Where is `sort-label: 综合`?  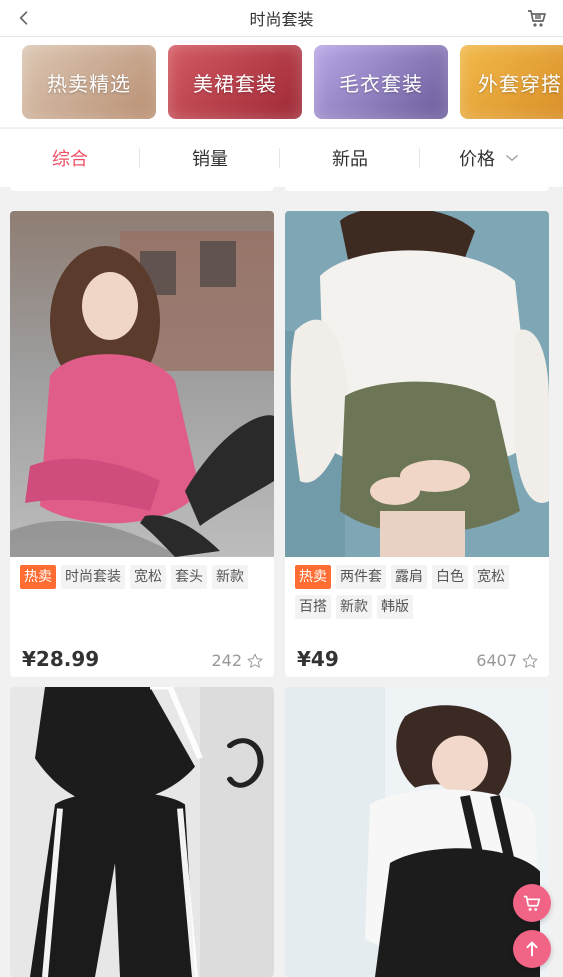
sort-label: 综合 is located at coordinates (70, 159).